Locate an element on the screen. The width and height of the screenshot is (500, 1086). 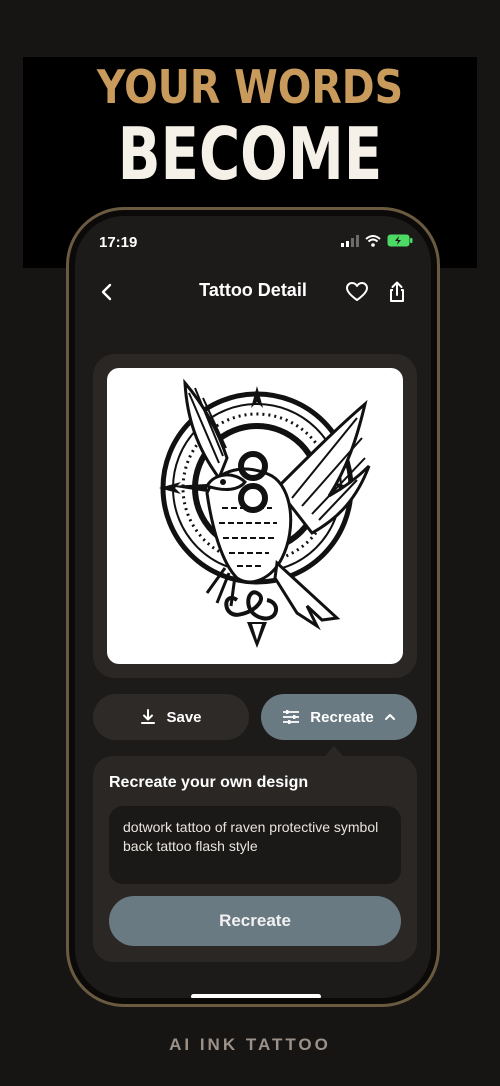
heart-icon is located at coordinates (357, 292).